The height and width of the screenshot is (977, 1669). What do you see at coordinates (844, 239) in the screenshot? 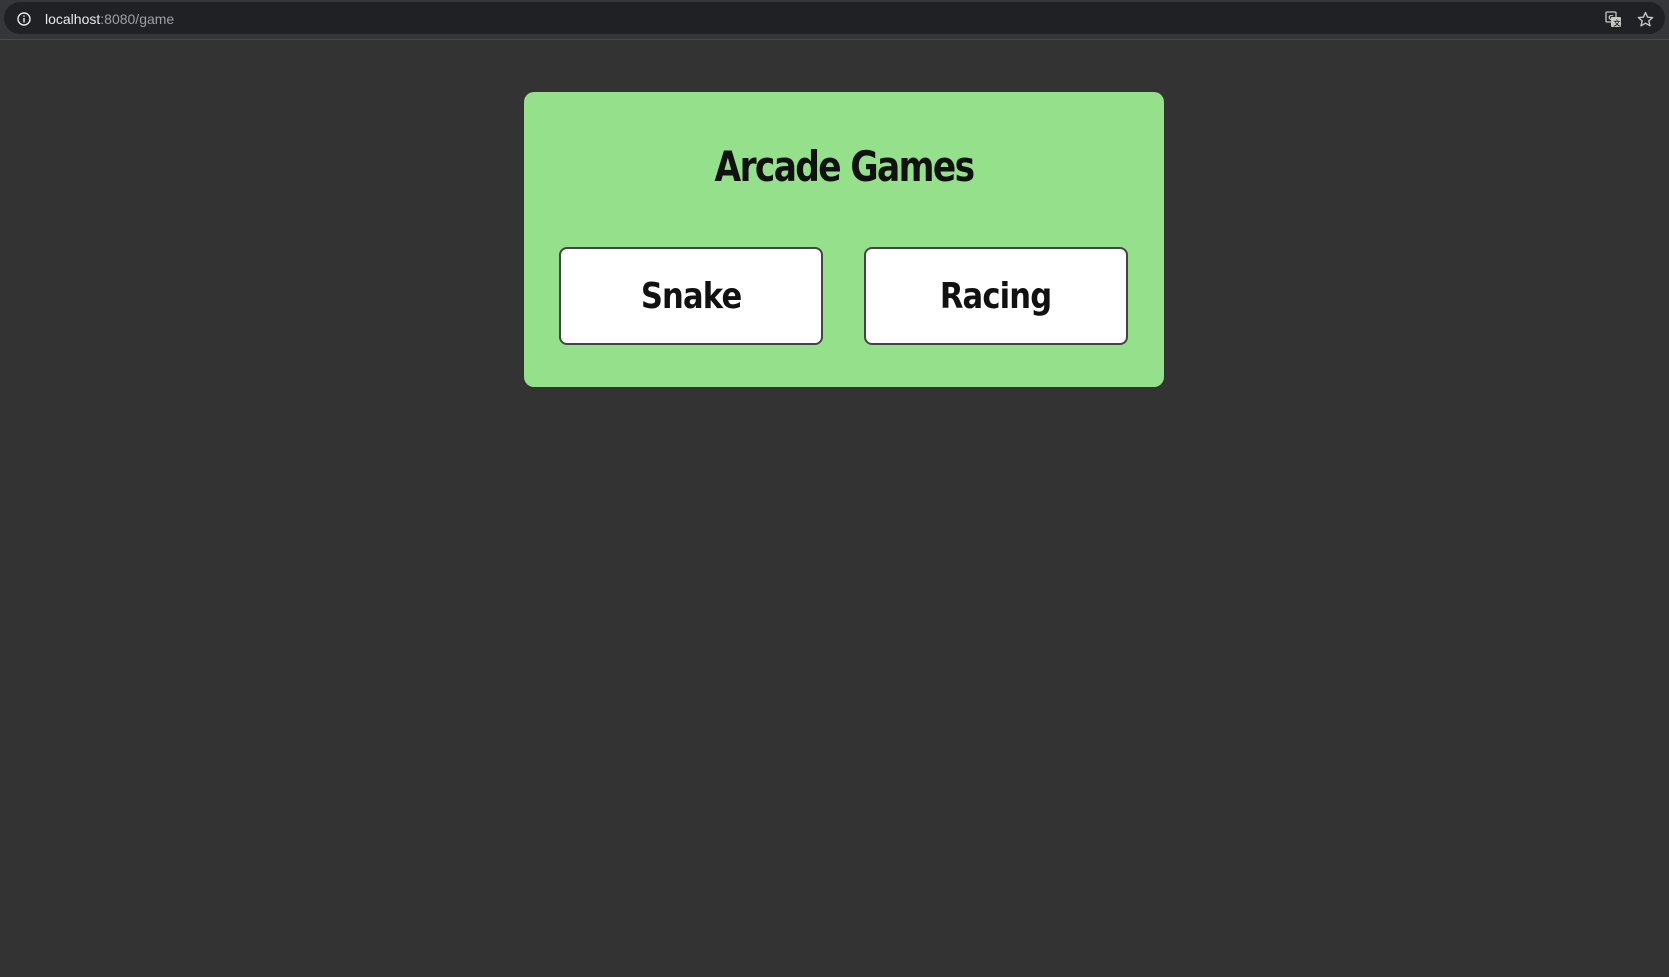
I see `arcade-card: Arcade Games Snake Racing` at bounding box center [844, 239].